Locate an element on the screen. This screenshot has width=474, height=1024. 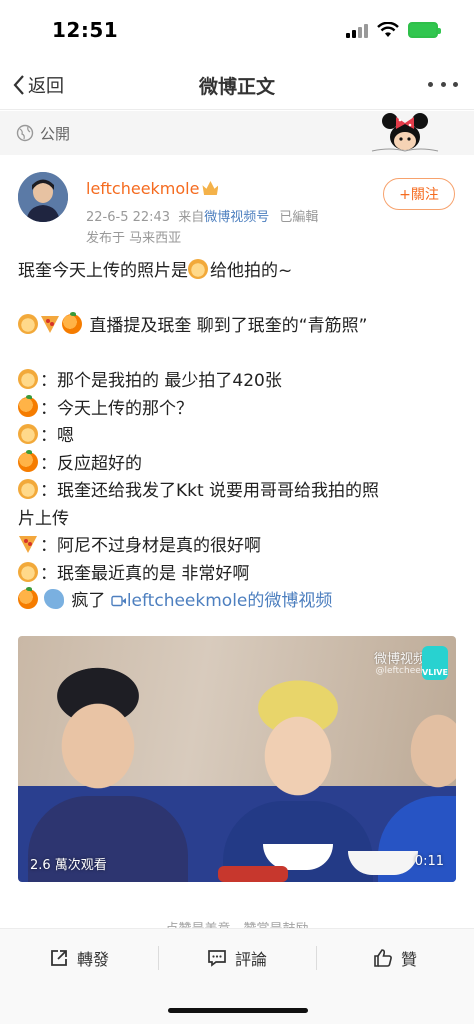
thumbs-up-icon is located at coordinates (383, 958).